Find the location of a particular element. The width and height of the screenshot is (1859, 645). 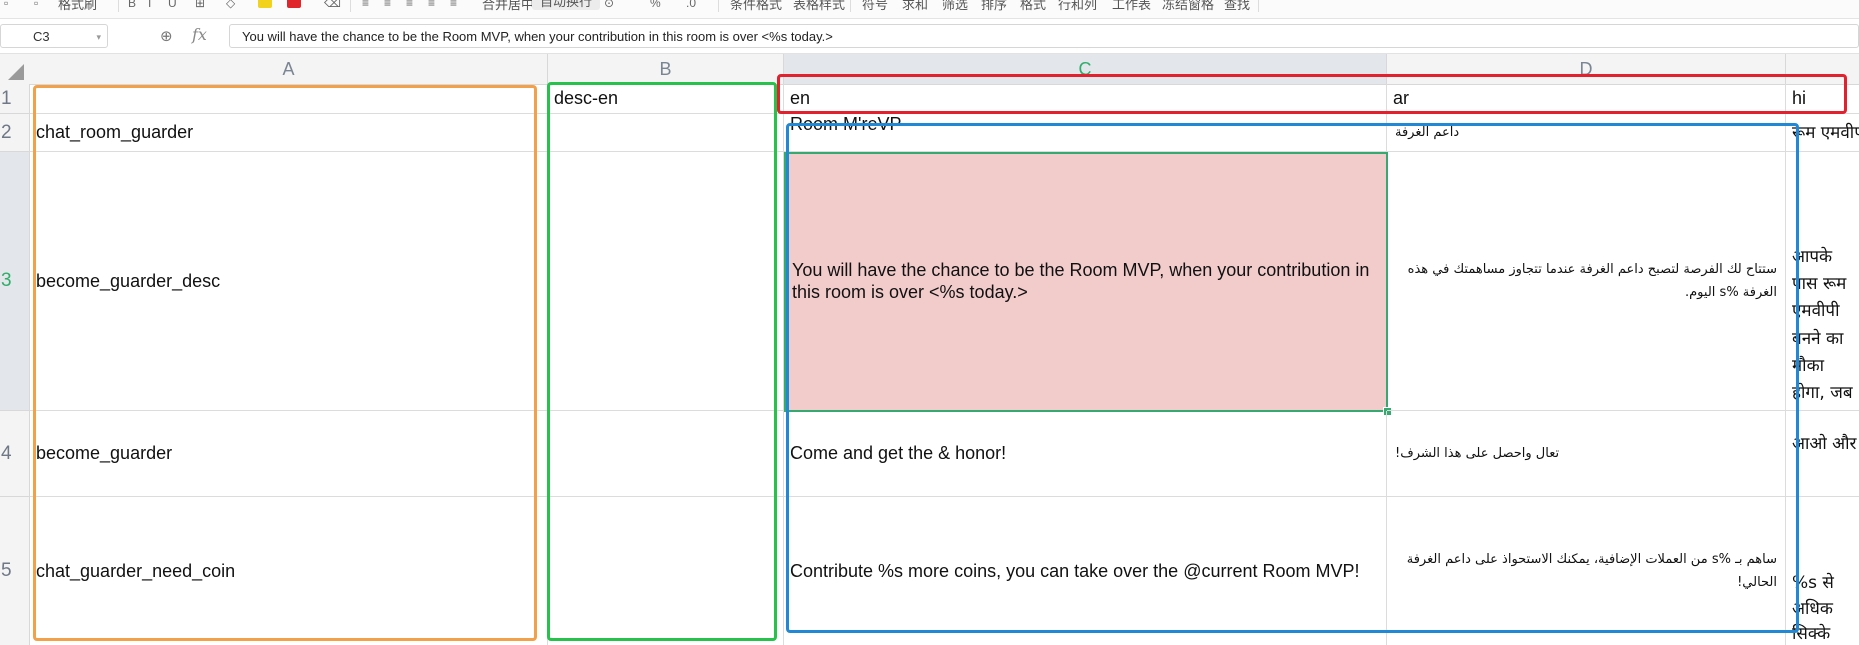

cell-reference-box: C3 ▾ is located at coordinates (54, 36).